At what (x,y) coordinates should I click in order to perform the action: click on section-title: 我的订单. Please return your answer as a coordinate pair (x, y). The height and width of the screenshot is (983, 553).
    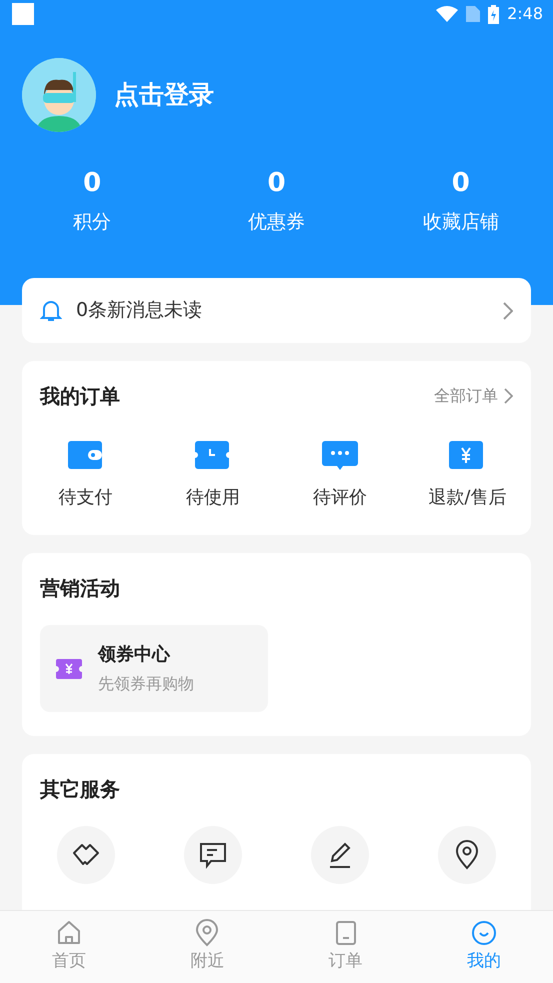
    Looking at the image, I should click on (80, 396).